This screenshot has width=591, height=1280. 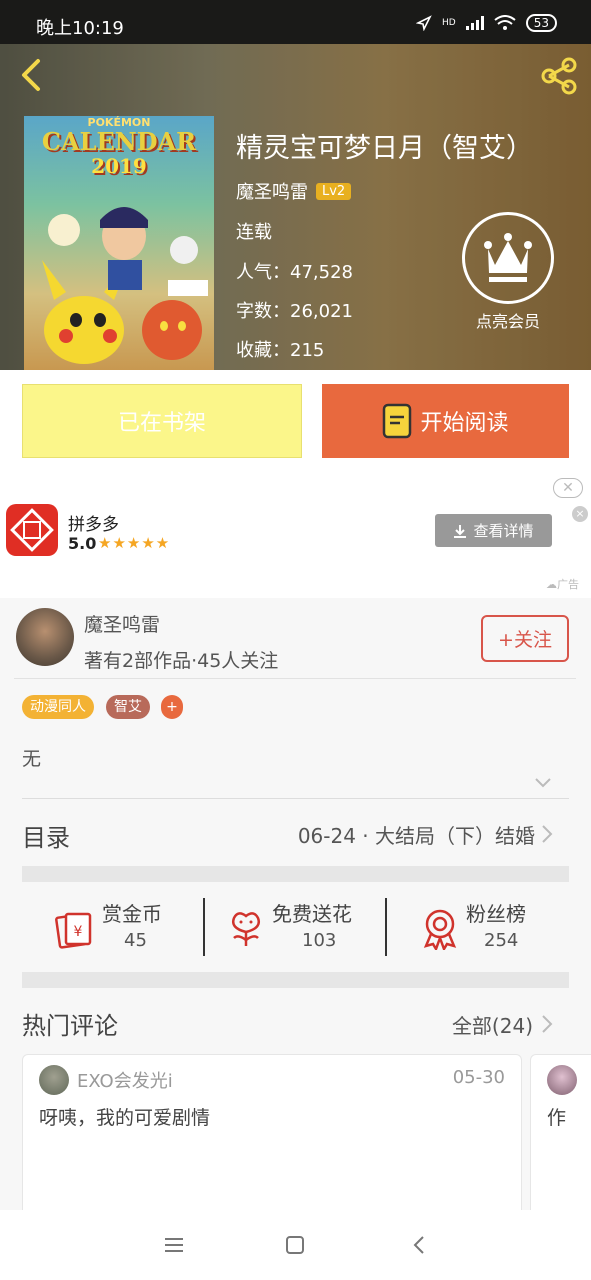 I want to click on author-avatar, so click(x=45, y=637).